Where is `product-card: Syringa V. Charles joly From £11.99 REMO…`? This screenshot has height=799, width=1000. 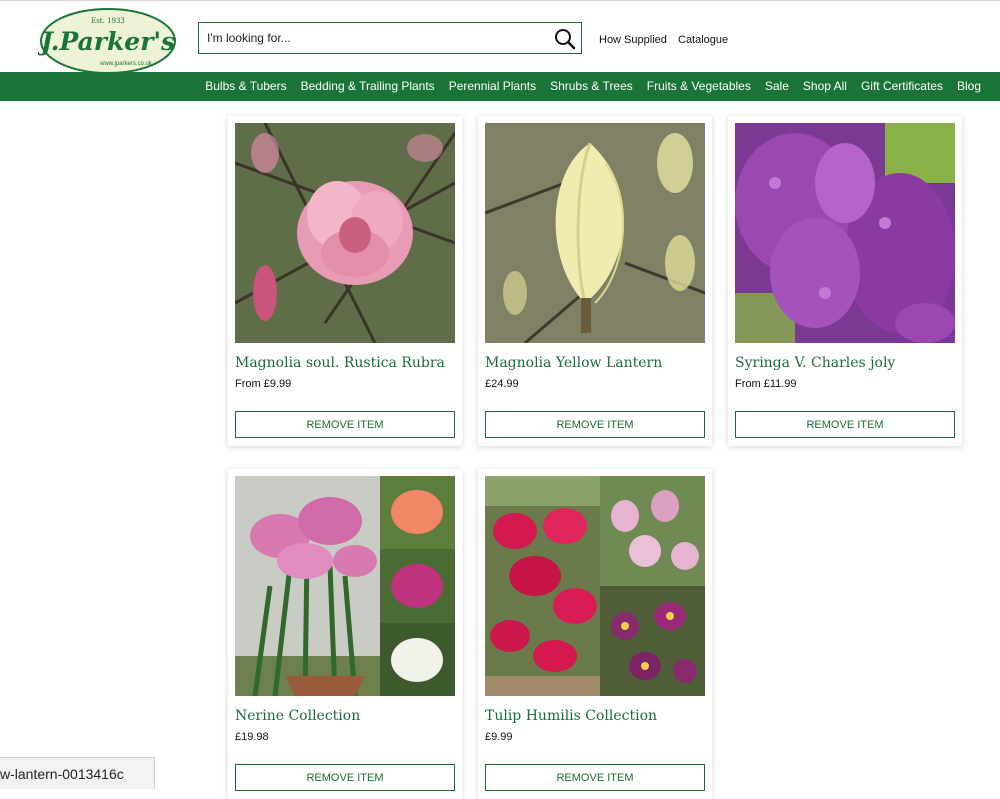
product-card: Syringa V. Charles joly From £11.99 REMO… is located at coordinates (845, 281).